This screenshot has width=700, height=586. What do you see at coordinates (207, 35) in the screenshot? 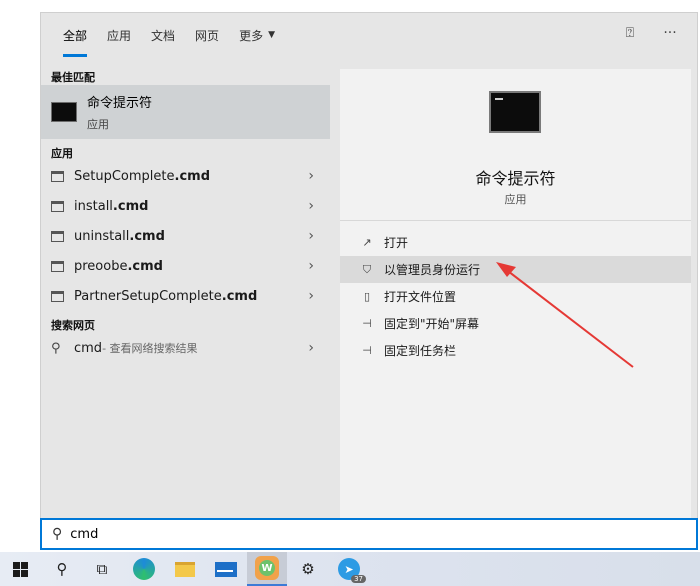
I see `tab-web: 网页` at bounding box center [207, 35].